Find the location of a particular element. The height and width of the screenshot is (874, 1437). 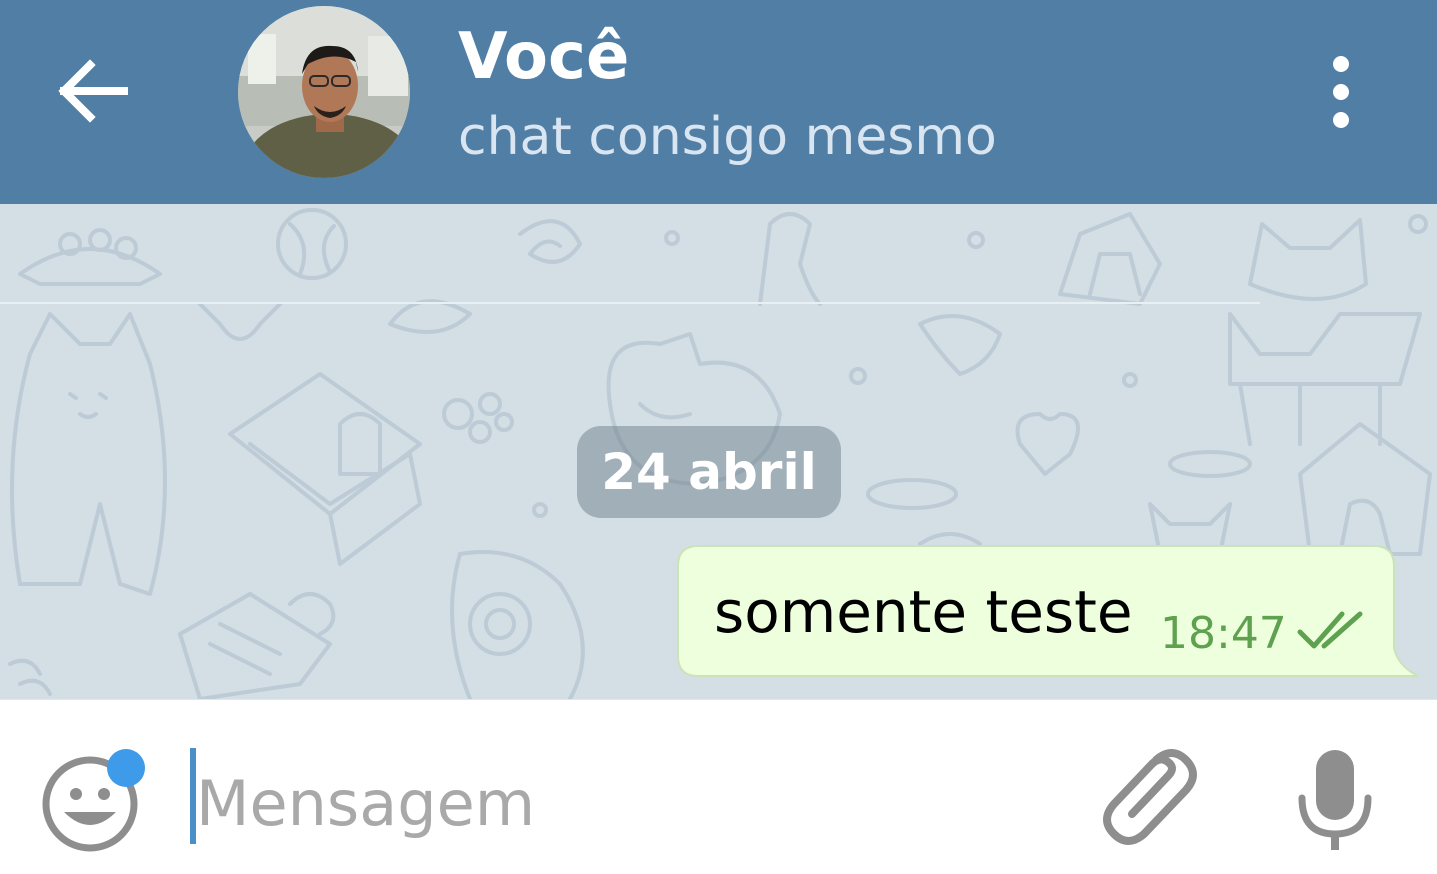

message-time: 18:47 is located at coordinates (1223, 633).